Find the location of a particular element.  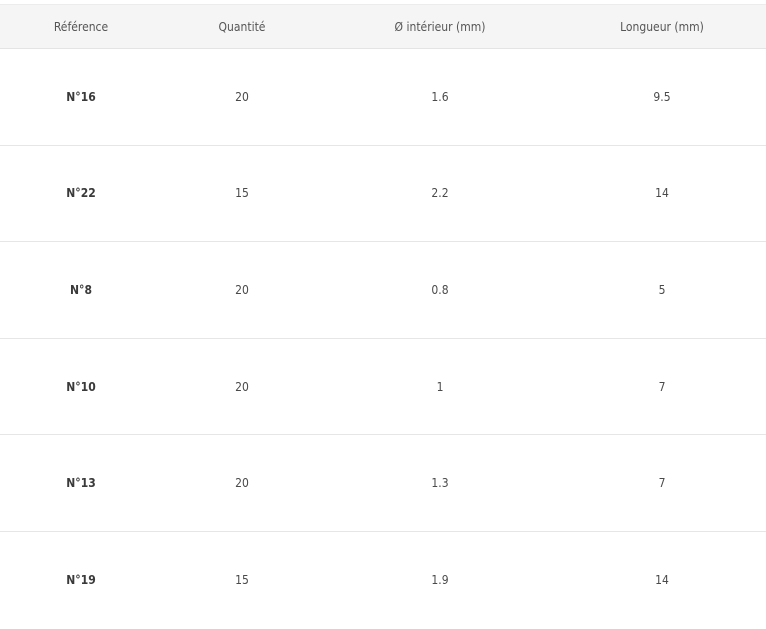

cell-reference: N°10 is located at coordinates (81, 386).